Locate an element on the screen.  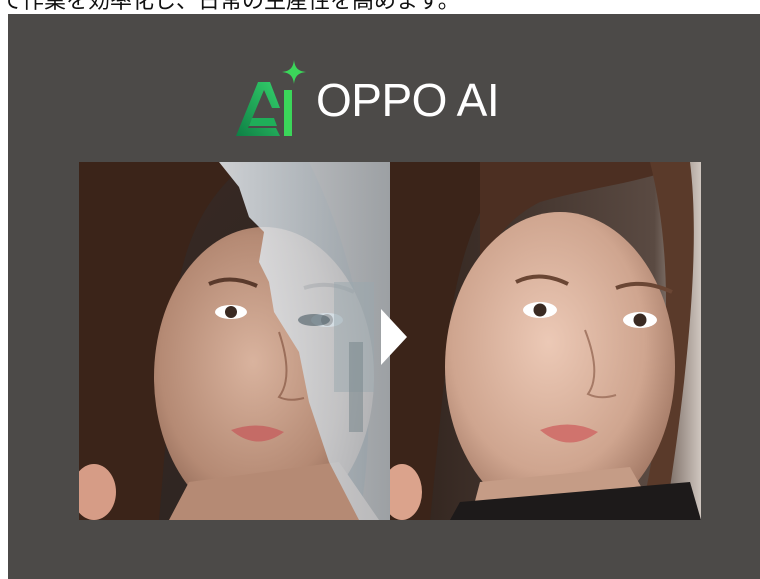
oppo-ai-logo-icon is located at coordinates (271, 98).